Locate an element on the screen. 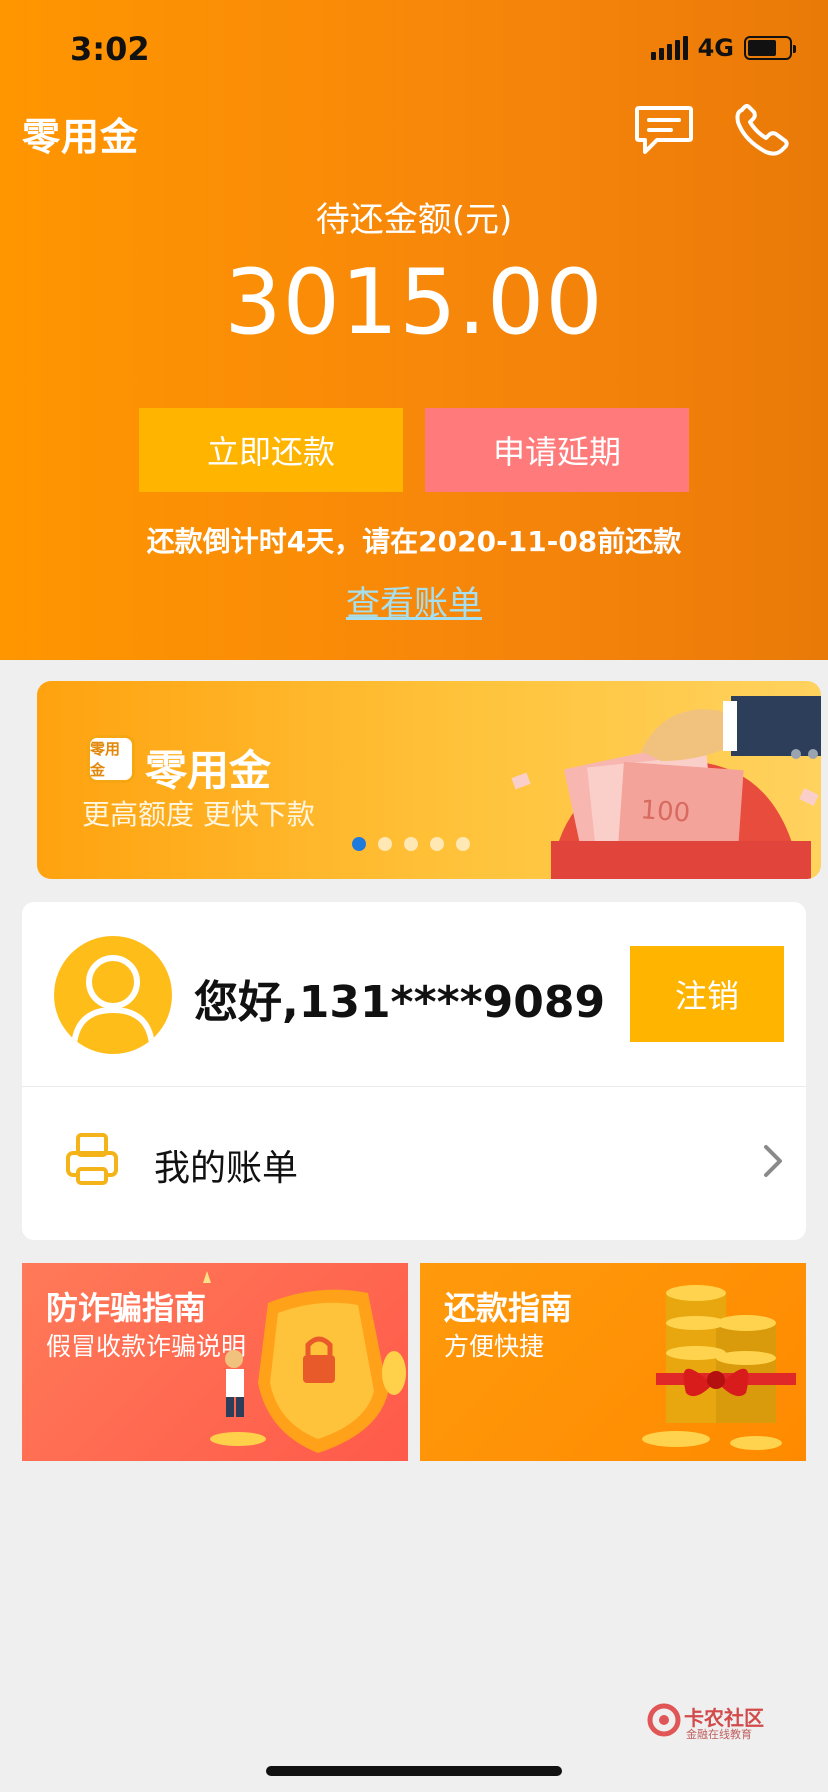 The image size is (828, 1792). phone-icon is located at coordinates (763, 131).